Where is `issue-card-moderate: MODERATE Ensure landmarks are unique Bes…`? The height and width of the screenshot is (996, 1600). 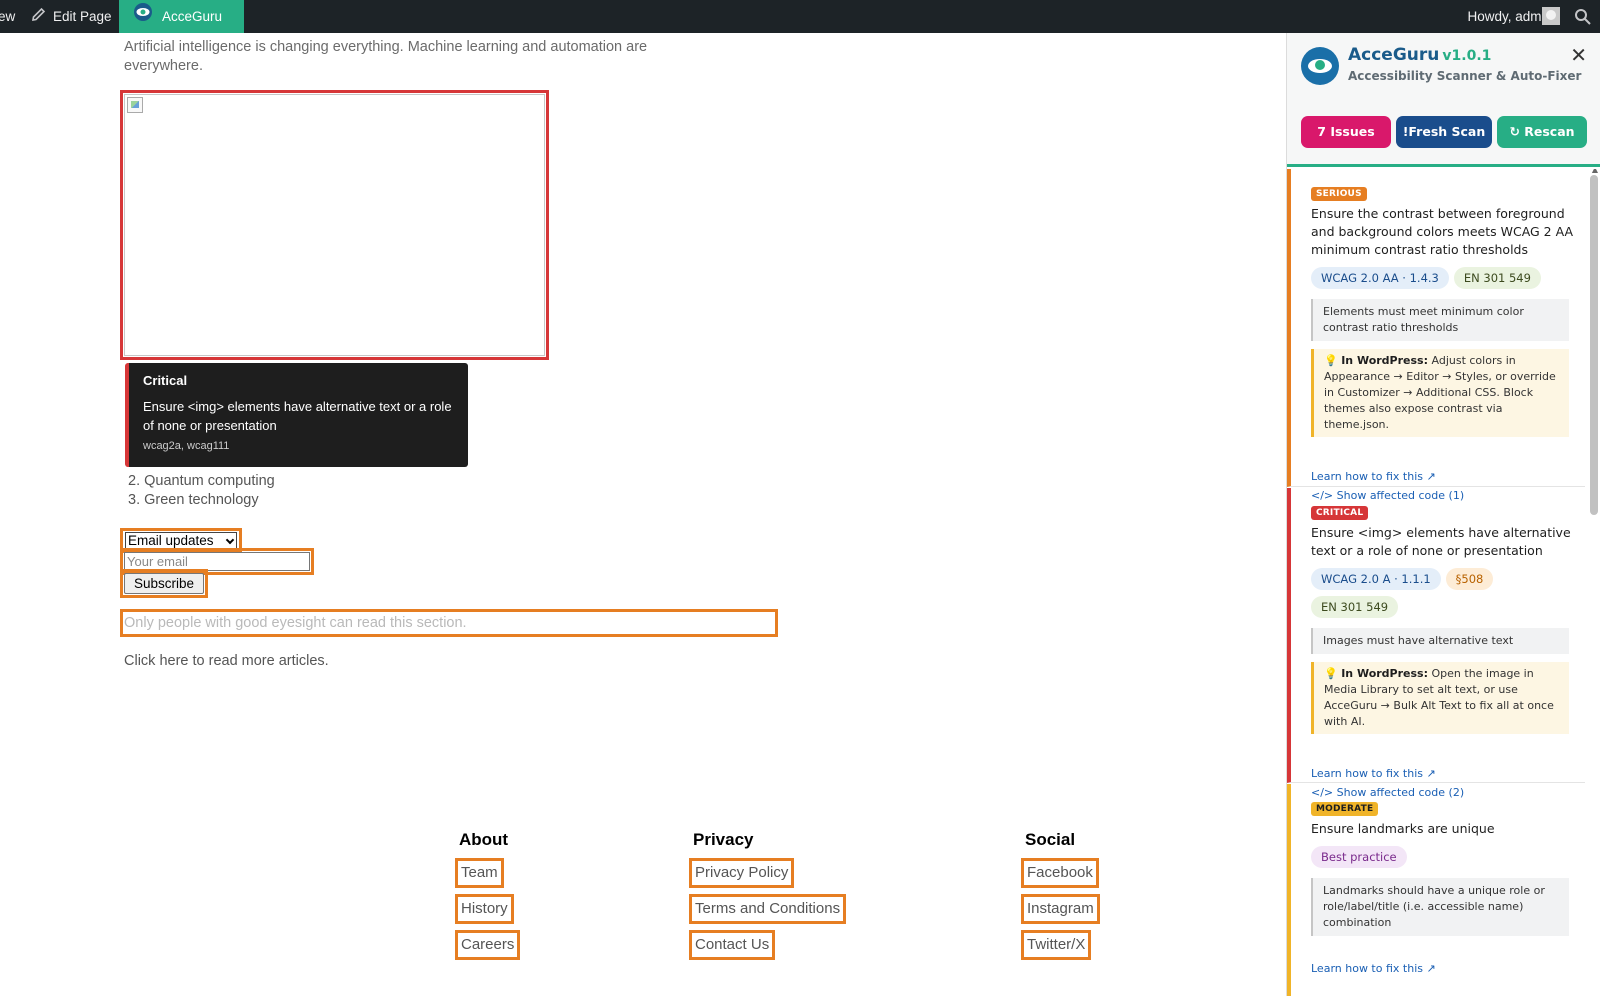
issue-card-moderate: MODERATE Ensure landmarks are unique Bes… is located at coordinates (1436, 890).